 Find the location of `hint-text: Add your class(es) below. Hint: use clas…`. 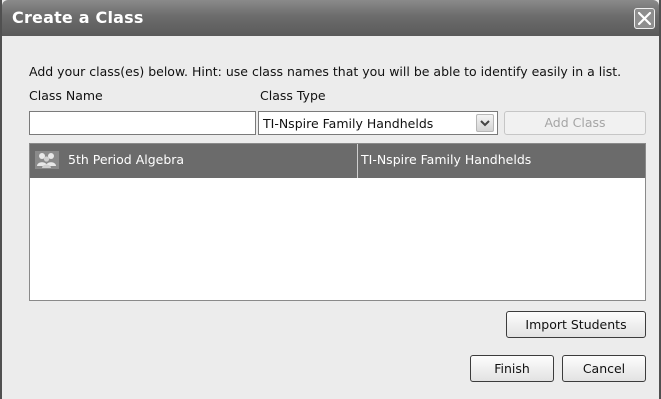

hint-text: Add your class(es) below. Hint: use clas… is located at coordinates (325, 71).